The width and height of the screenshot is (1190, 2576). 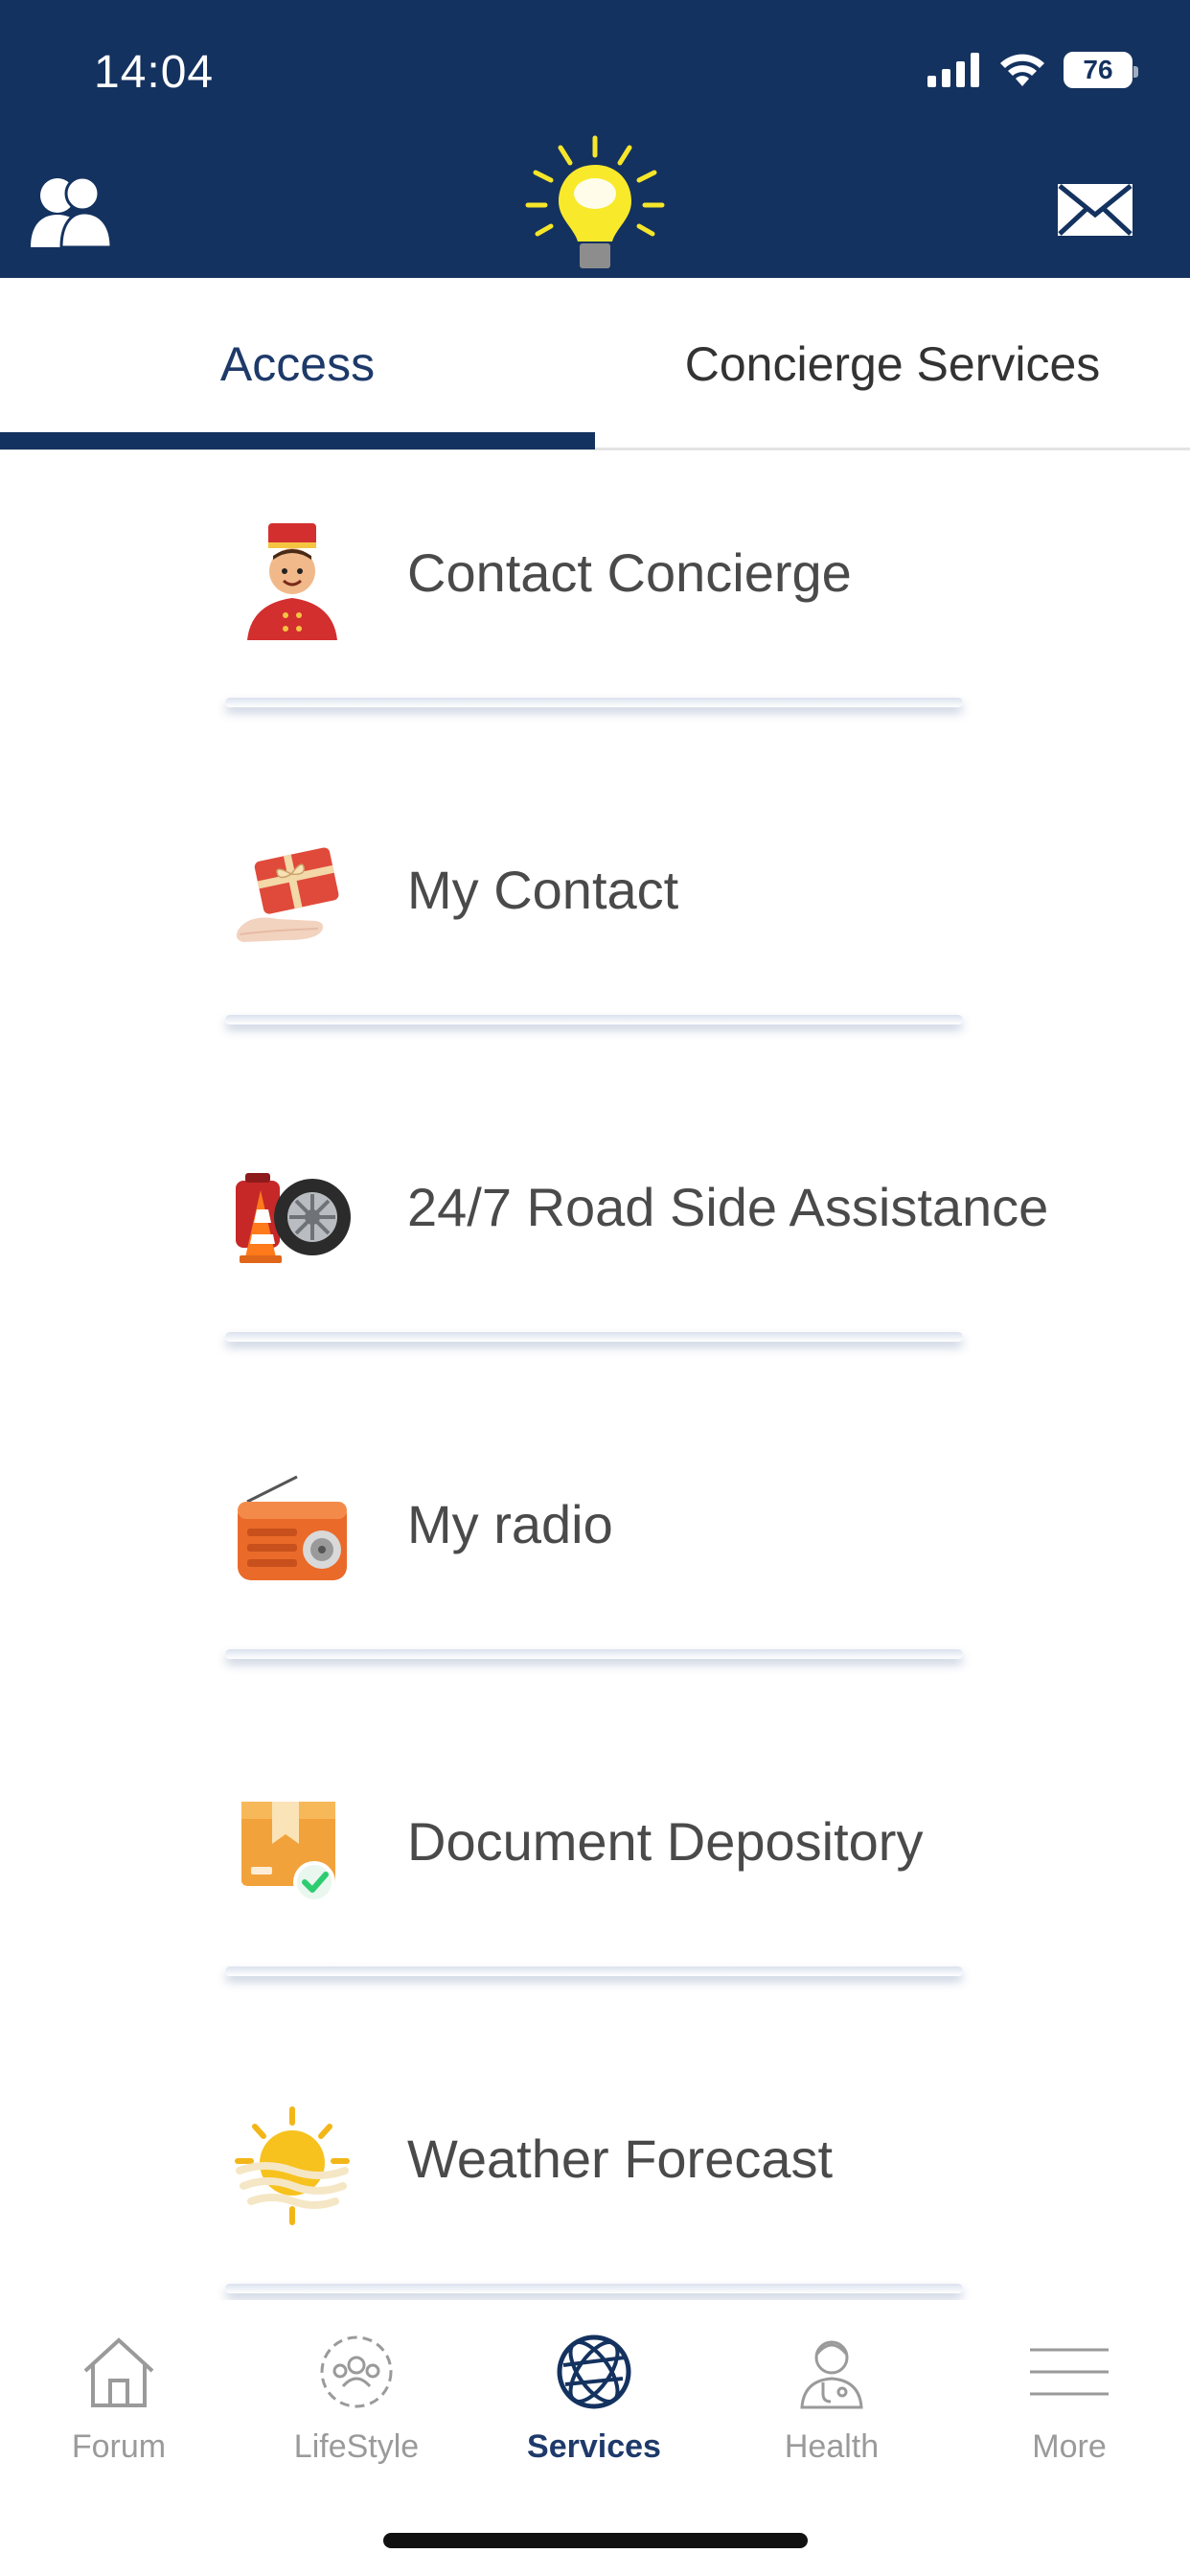 What do you see at coordinates (1070, 2446) in the screenshot?
I see `nav-label: More` at bounding box center [1070, 2446].